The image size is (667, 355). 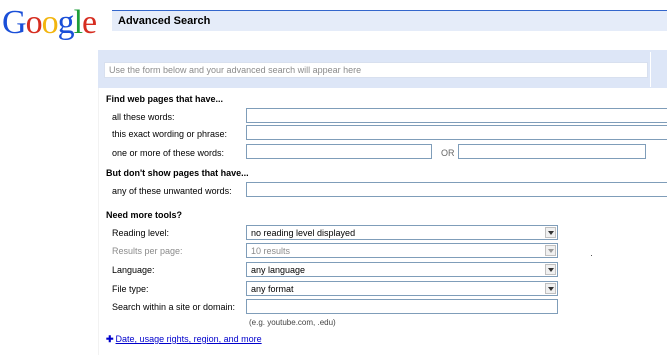 I want to click on exact-phrase-input, so click(x=456, y=132).